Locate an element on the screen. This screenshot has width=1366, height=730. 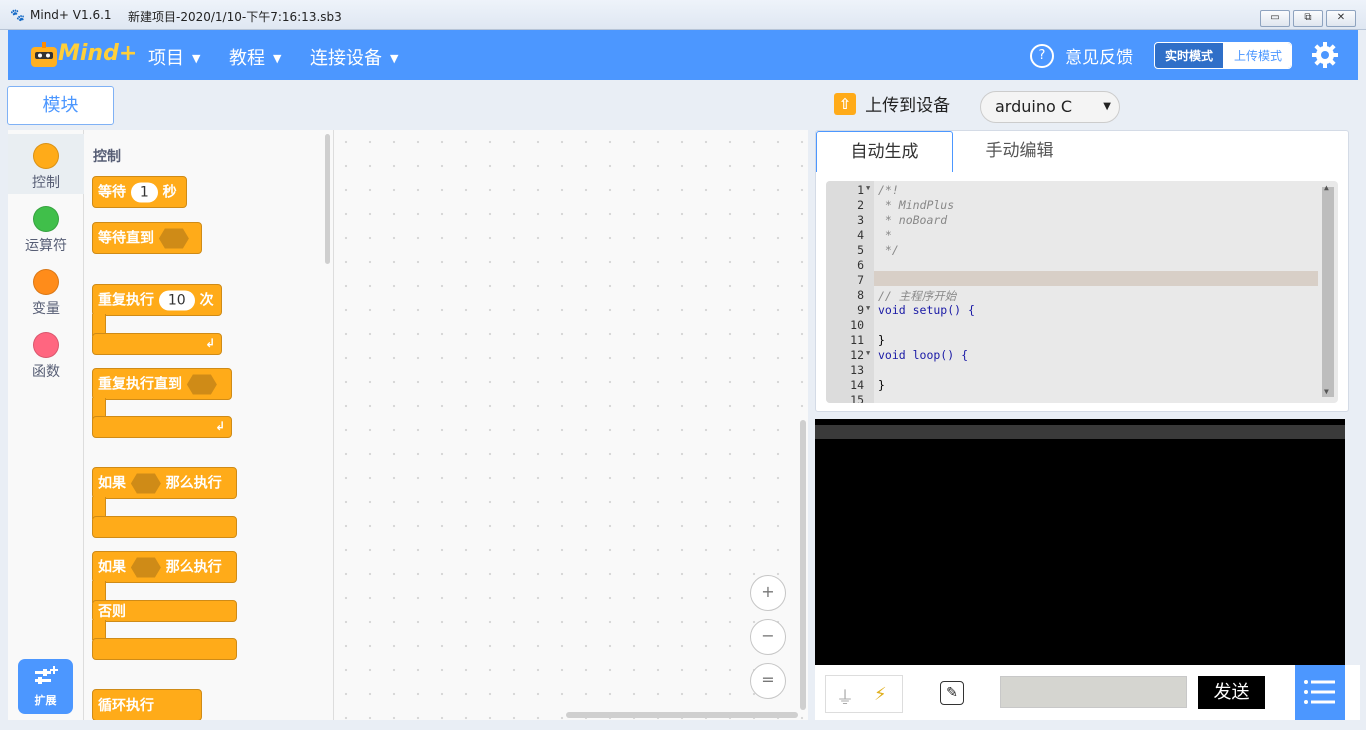
block-repeat-until: 重复执行直到 is located at coordinates (162, 384).